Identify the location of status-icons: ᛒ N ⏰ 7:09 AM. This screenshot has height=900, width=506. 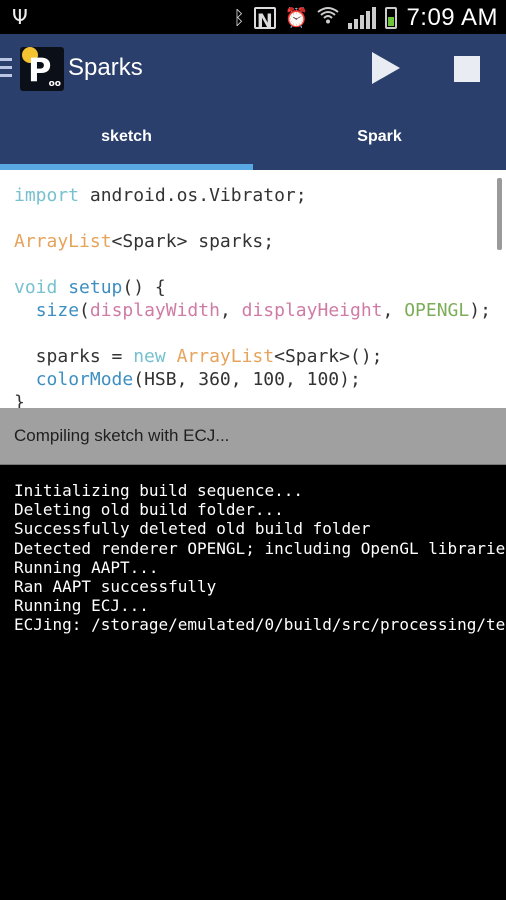
(365, 18).